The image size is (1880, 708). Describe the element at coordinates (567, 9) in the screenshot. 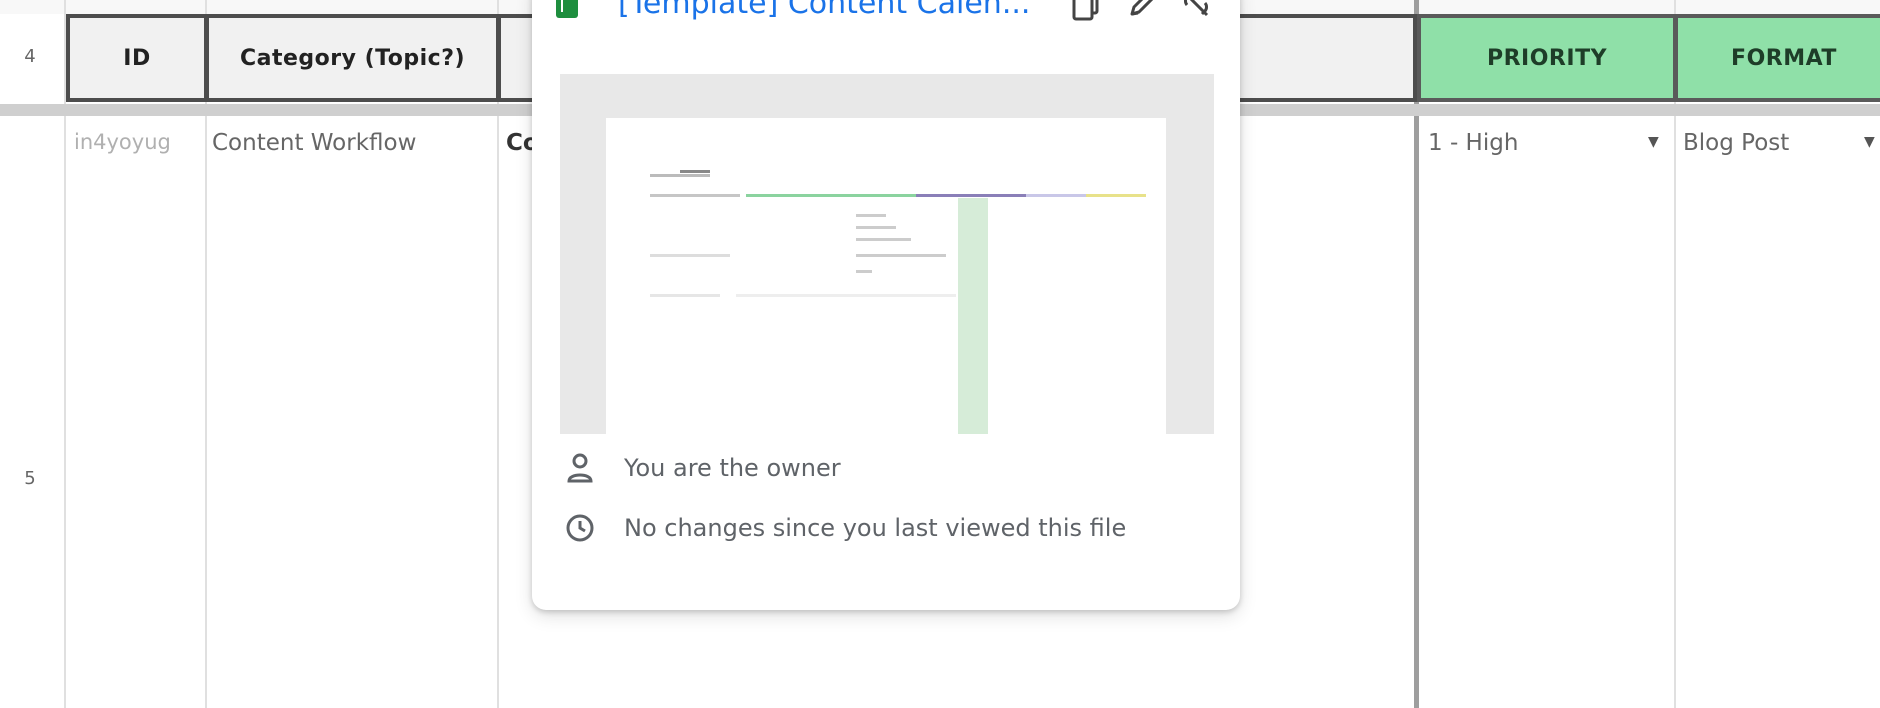

I see `sheets-icon` at that location.